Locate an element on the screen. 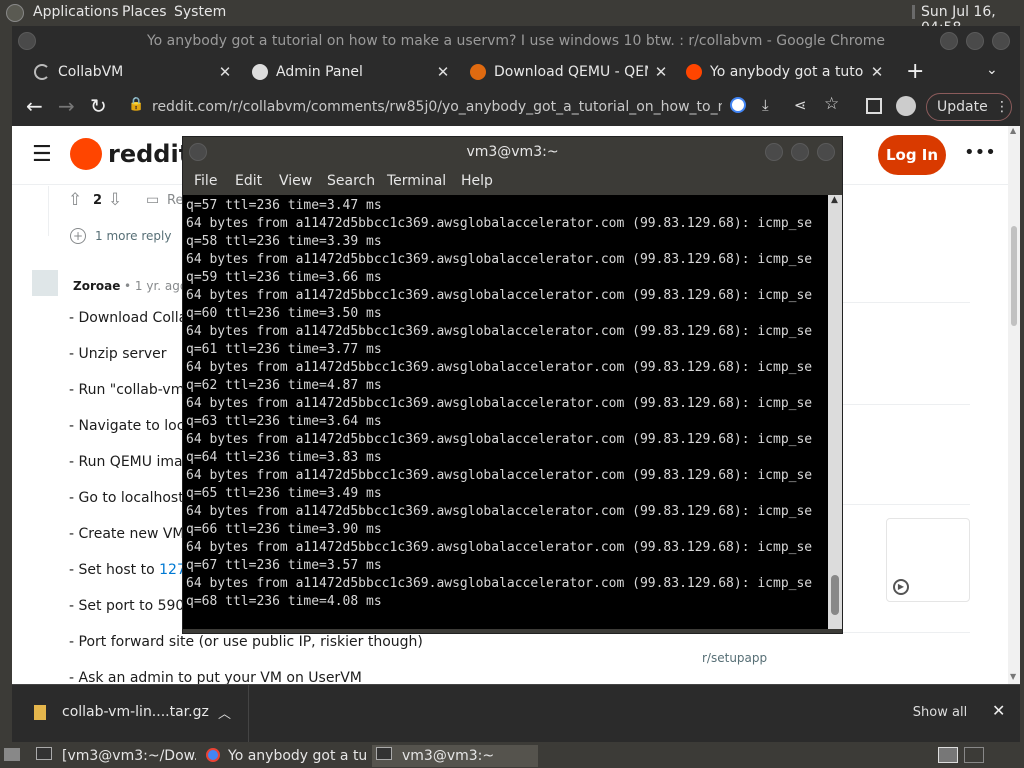  maximize-icon is located at coordinates (975, 41).